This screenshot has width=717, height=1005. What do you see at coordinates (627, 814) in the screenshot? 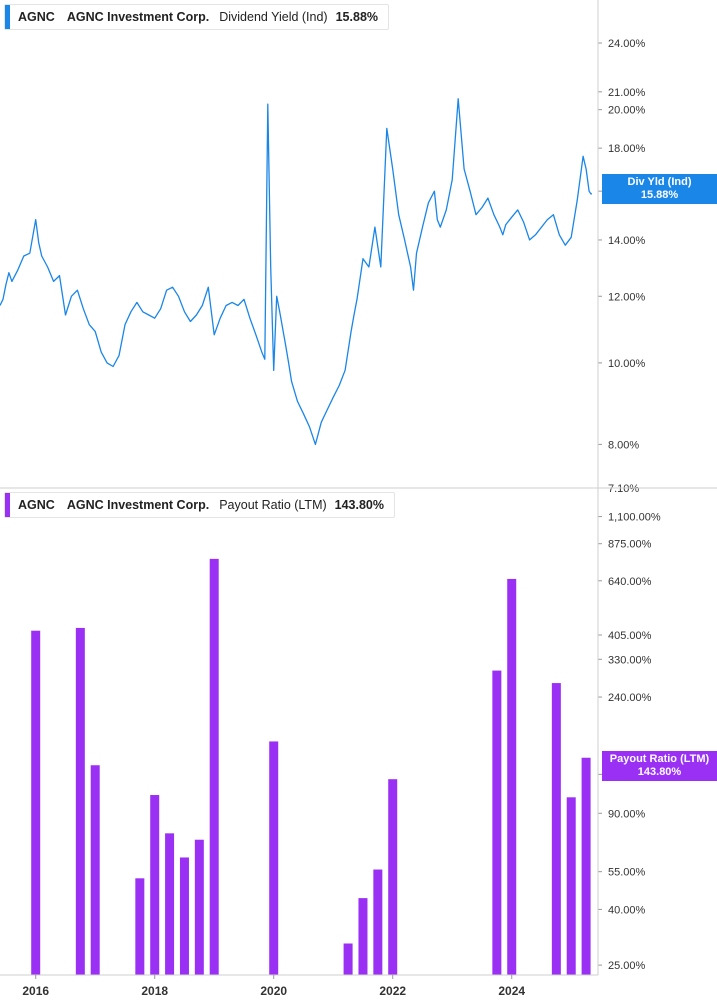
I see `y-axis-tick-label: 90.00%` at bounding box center [627, 814].